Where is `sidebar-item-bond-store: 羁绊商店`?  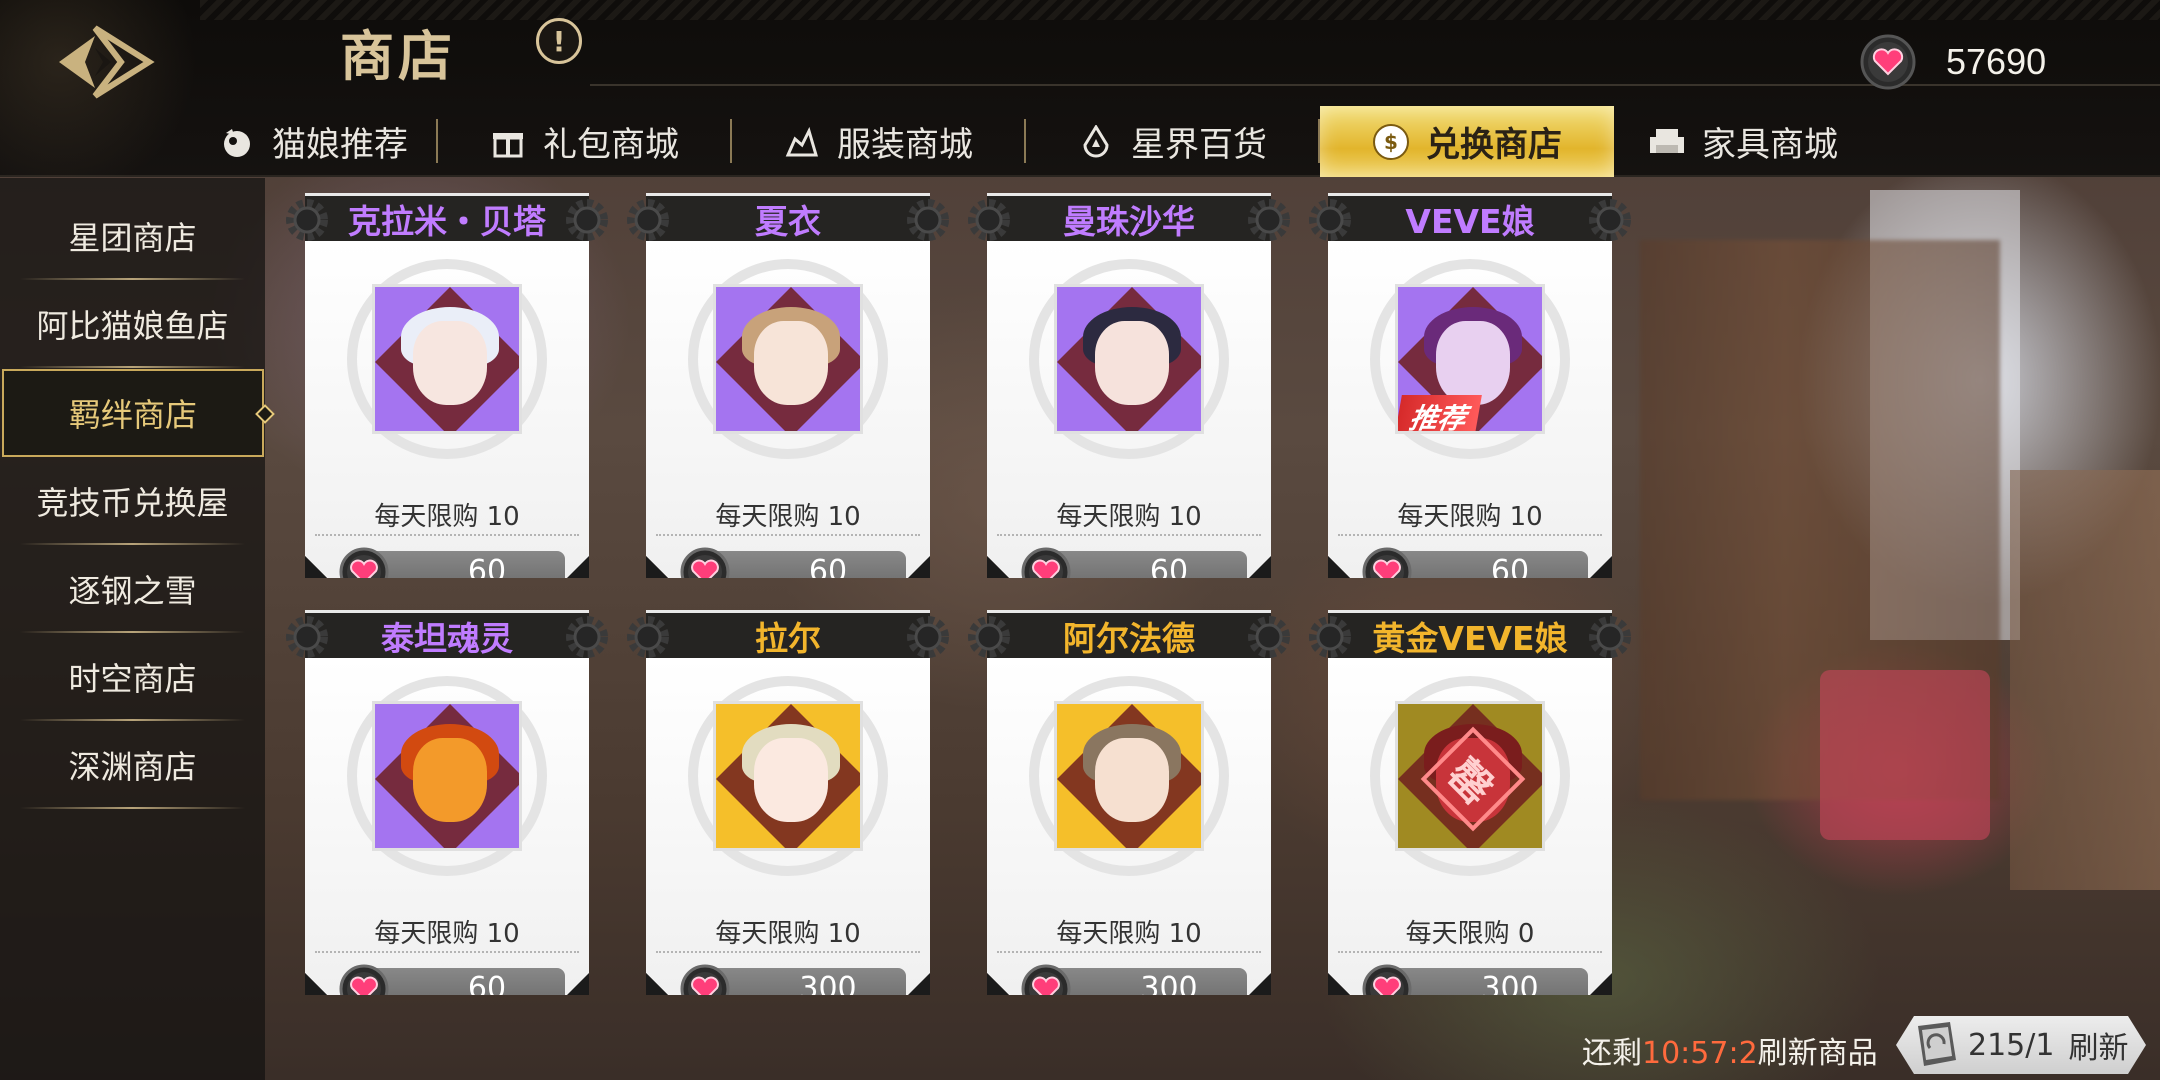 sidebar-item-bond-store: 羁绊商店 is located at coordinates (138, 413).